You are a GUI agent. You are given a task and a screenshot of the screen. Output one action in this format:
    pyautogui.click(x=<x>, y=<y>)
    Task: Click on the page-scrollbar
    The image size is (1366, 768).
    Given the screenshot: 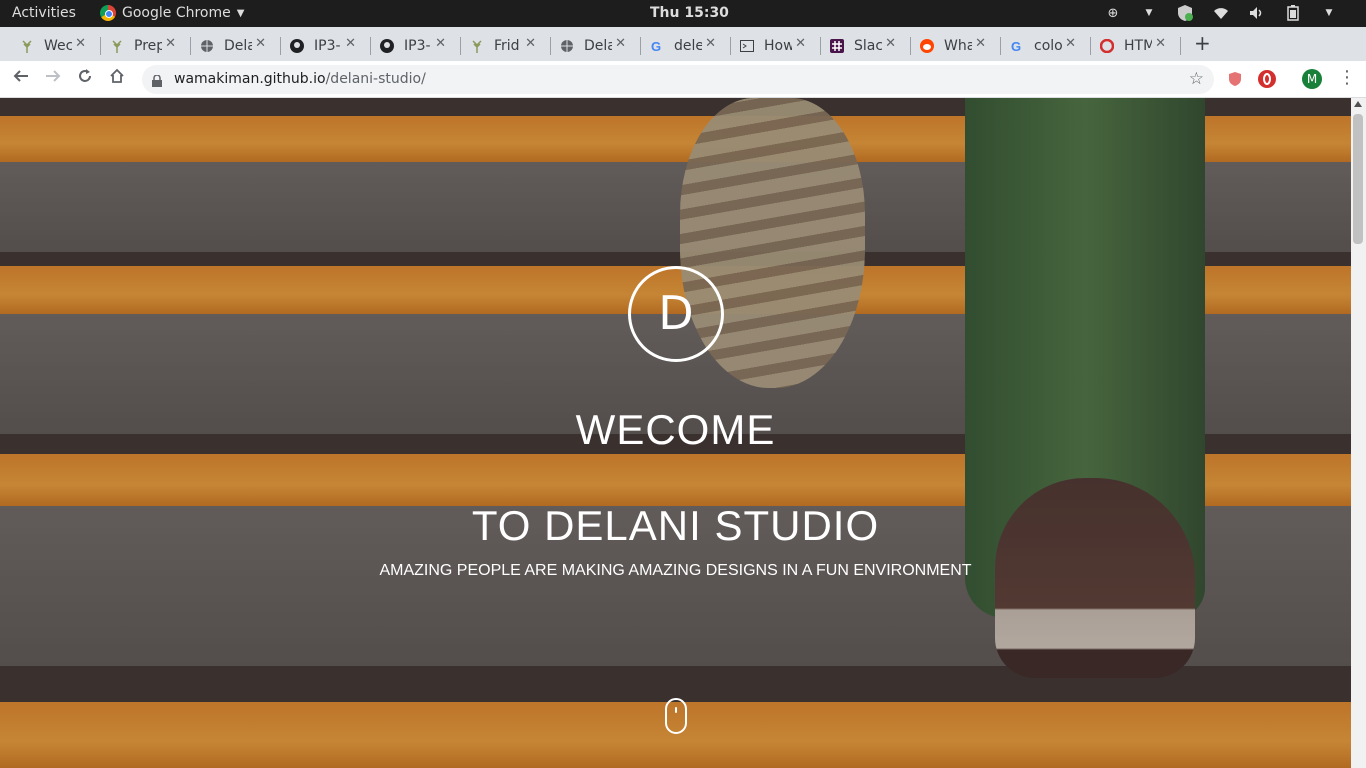 What is the action you would take?
    pyautogui.click(x=1358, y=433)
    